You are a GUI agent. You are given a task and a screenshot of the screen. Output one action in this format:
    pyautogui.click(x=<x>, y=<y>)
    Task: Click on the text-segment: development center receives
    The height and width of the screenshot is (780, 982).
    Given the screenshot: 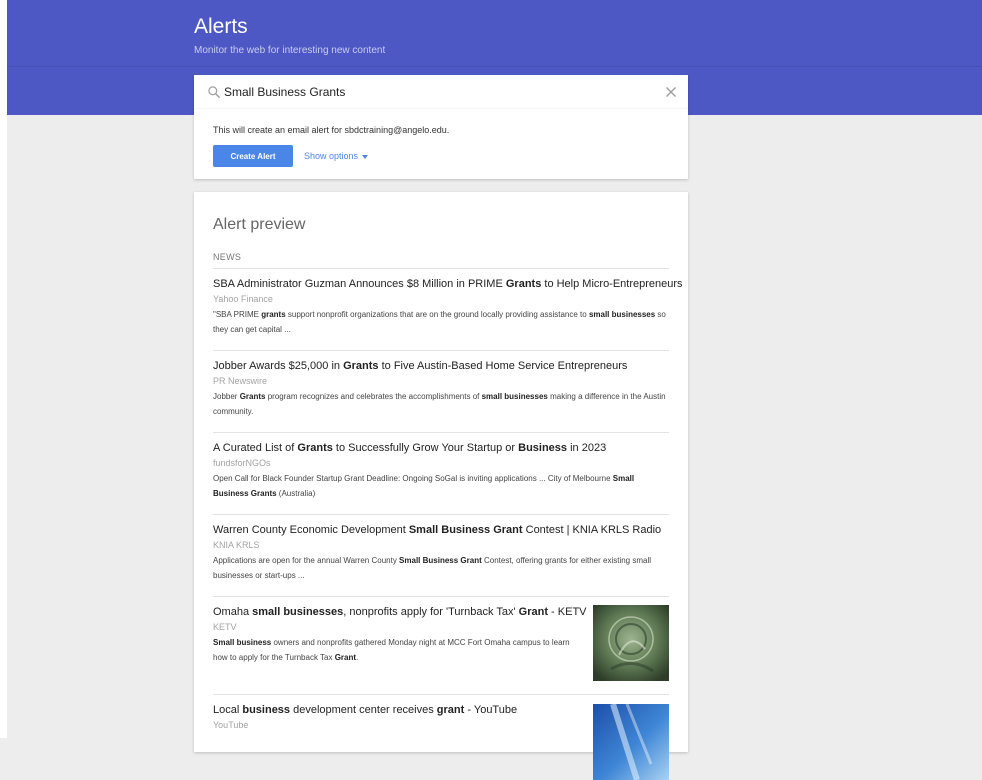 What is the action you would take?
    pyautogui.click(x=363, y=710)
    